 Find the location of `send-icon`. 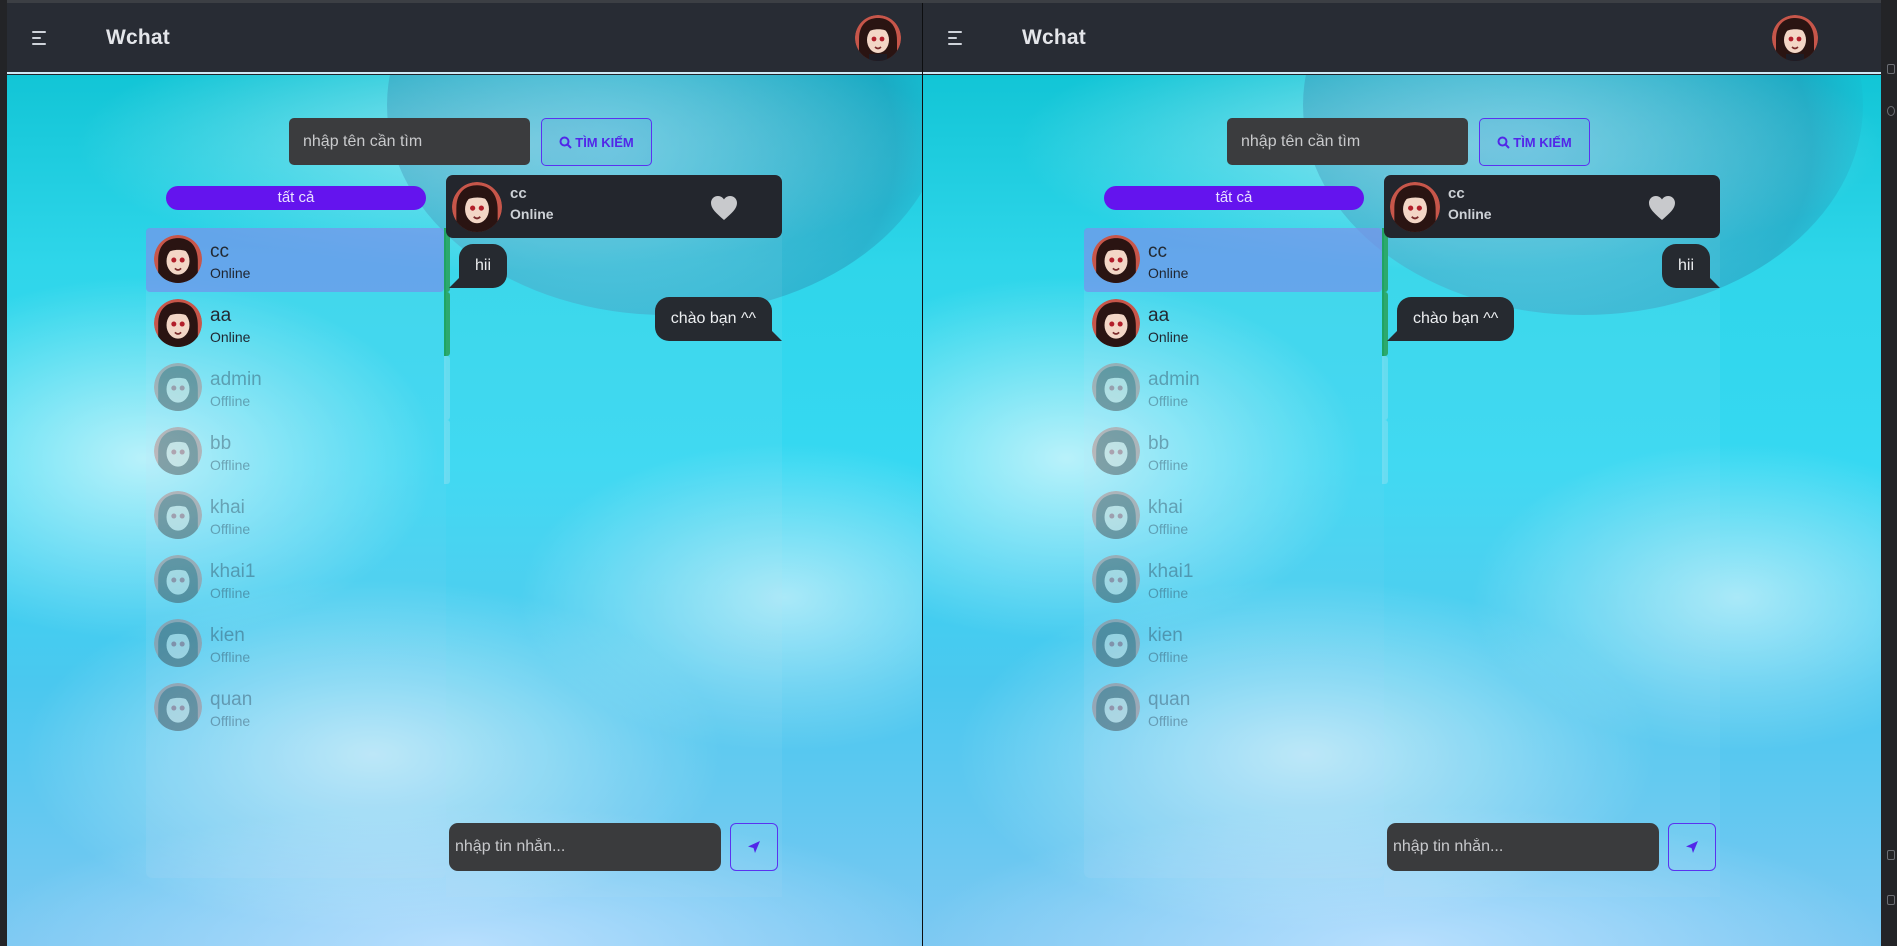

send-icon is located at coordinates (754, 847).